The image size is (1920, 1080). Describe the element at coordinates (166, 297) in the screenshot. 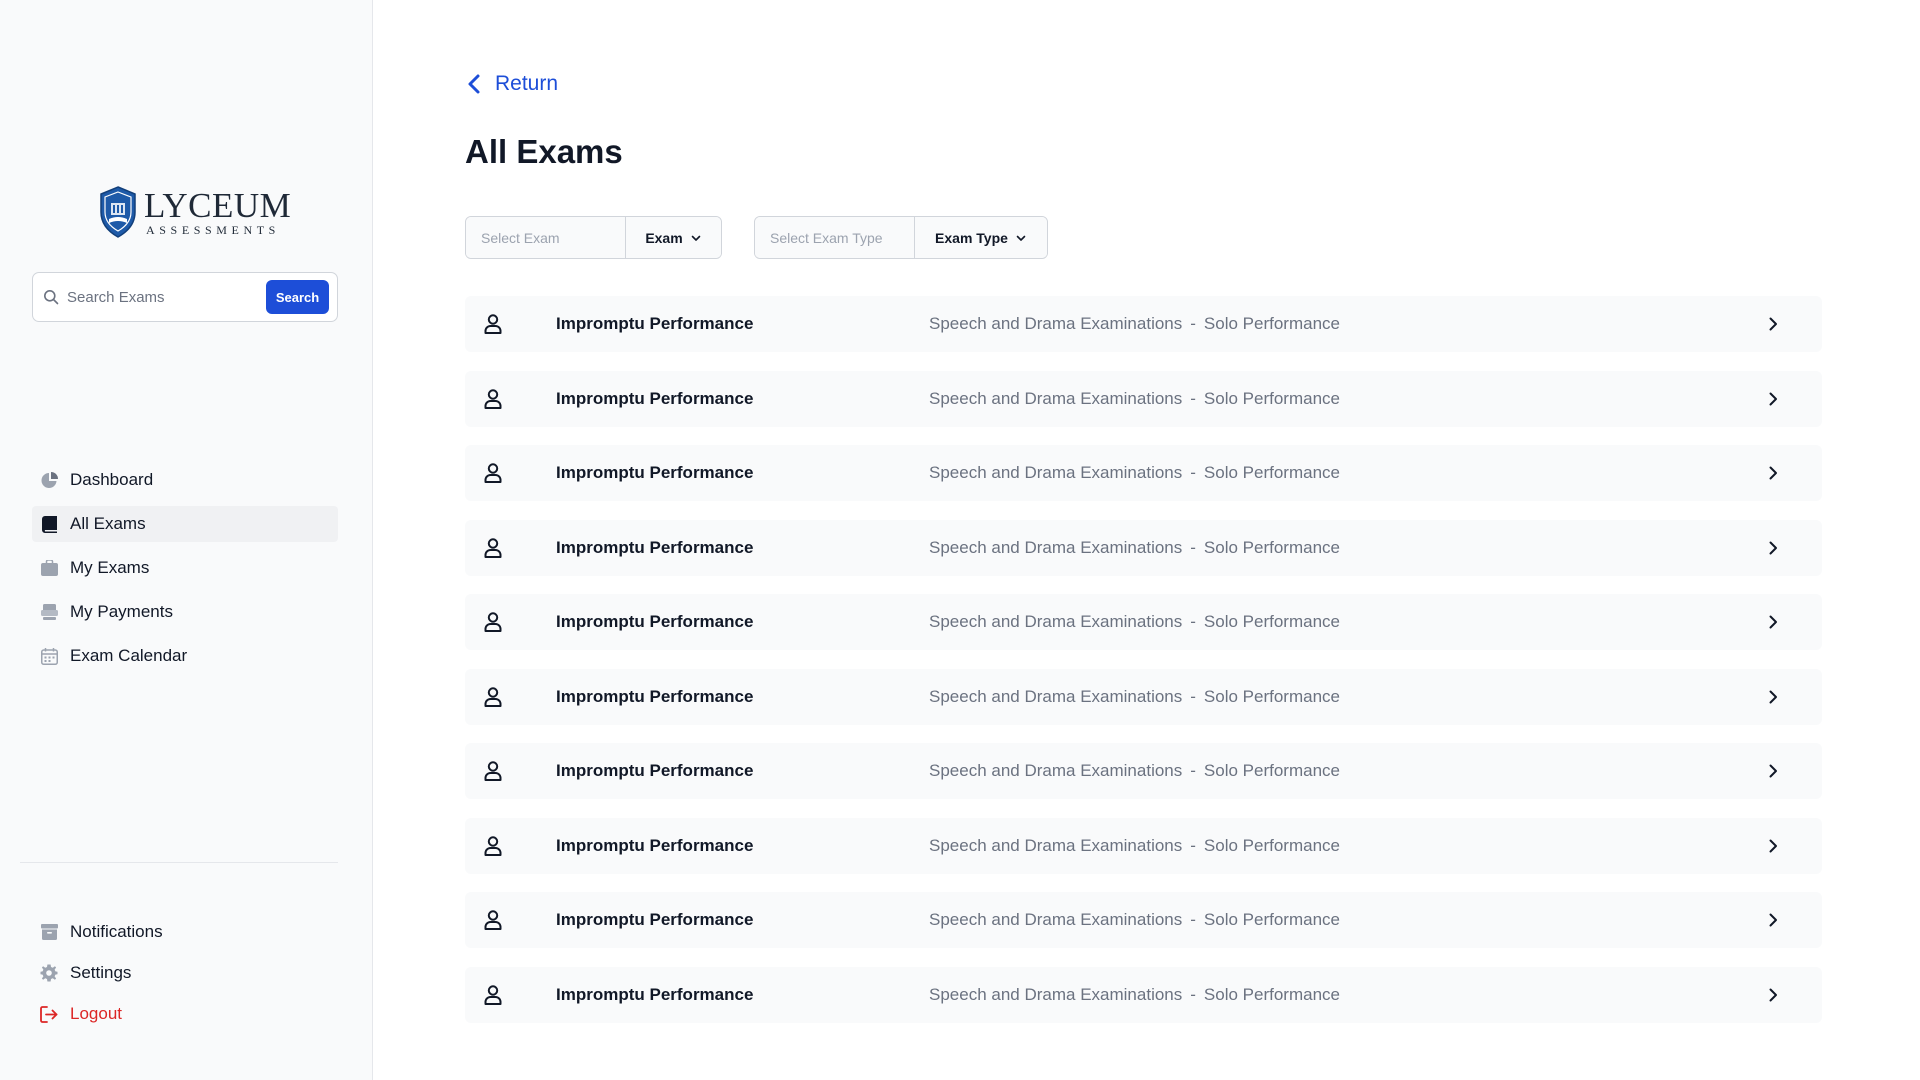

I see `search-input` at that location.